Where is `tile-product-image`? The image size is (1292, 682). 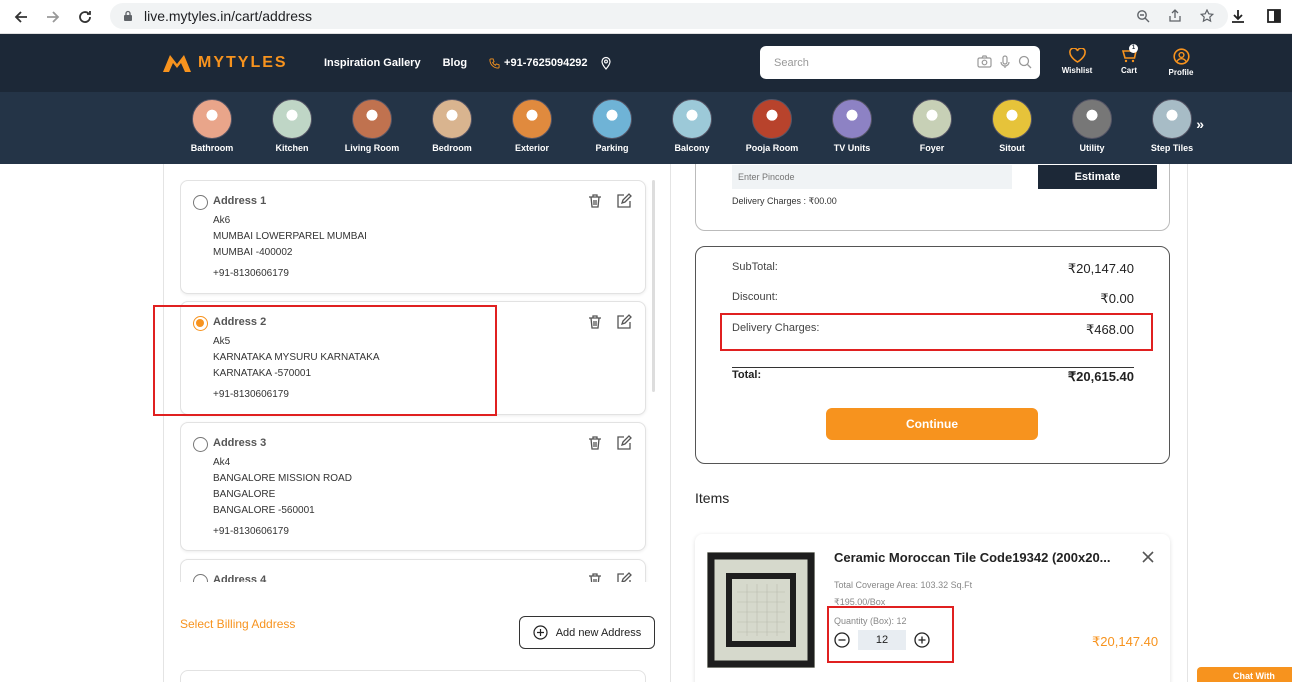 tile-product-image is located at coordinates (761, 610).